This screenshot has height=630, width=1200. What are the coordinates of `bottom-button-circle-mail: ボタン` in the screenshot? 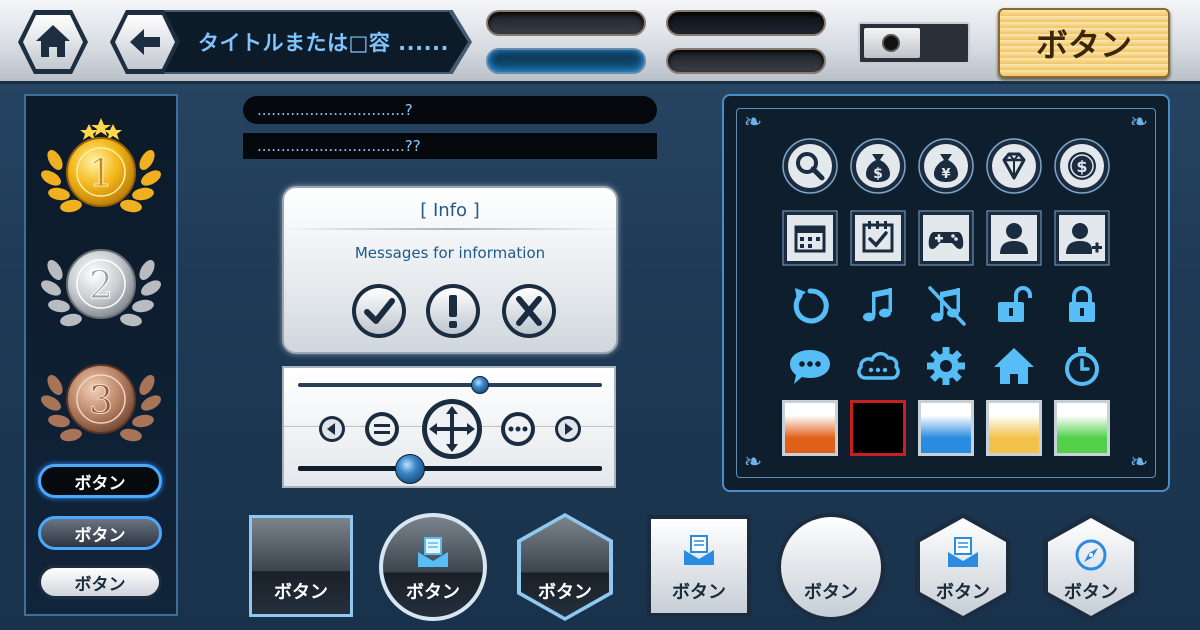 It's located at (433, 567).